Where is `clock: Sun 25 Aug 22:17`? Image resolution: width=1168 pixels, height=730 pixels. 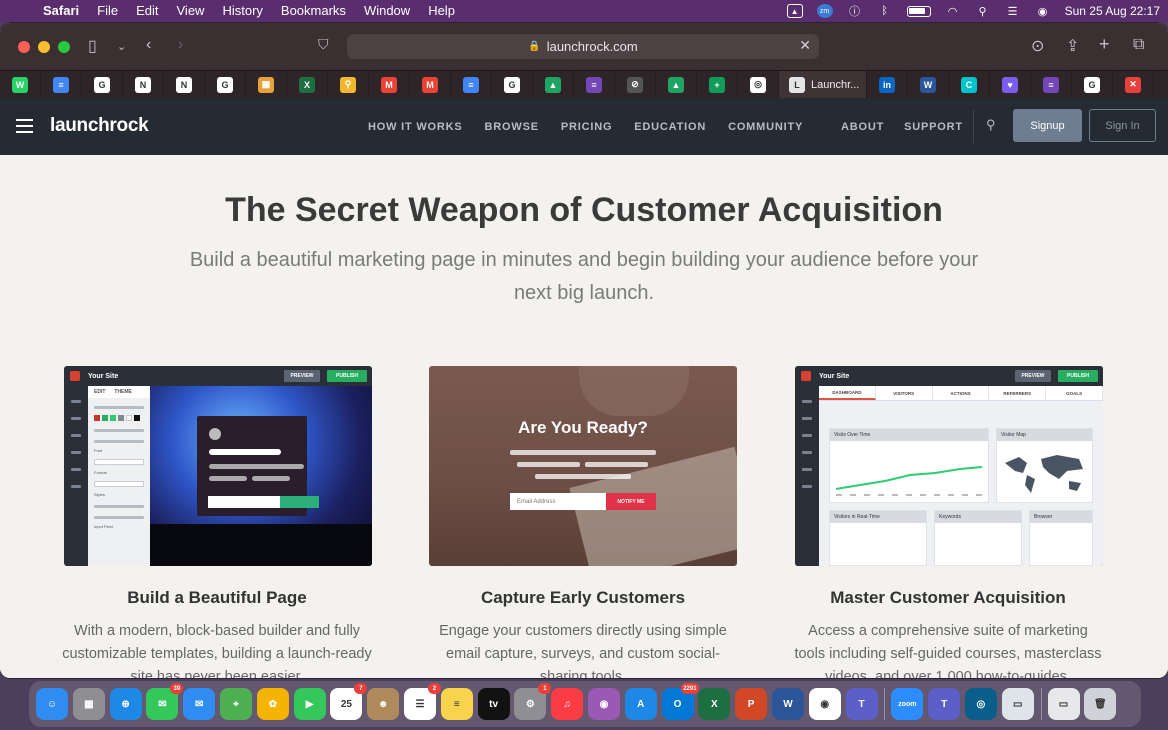
clock: Sun 25 Aug 22:17 is located at coordinates (1112, 11).